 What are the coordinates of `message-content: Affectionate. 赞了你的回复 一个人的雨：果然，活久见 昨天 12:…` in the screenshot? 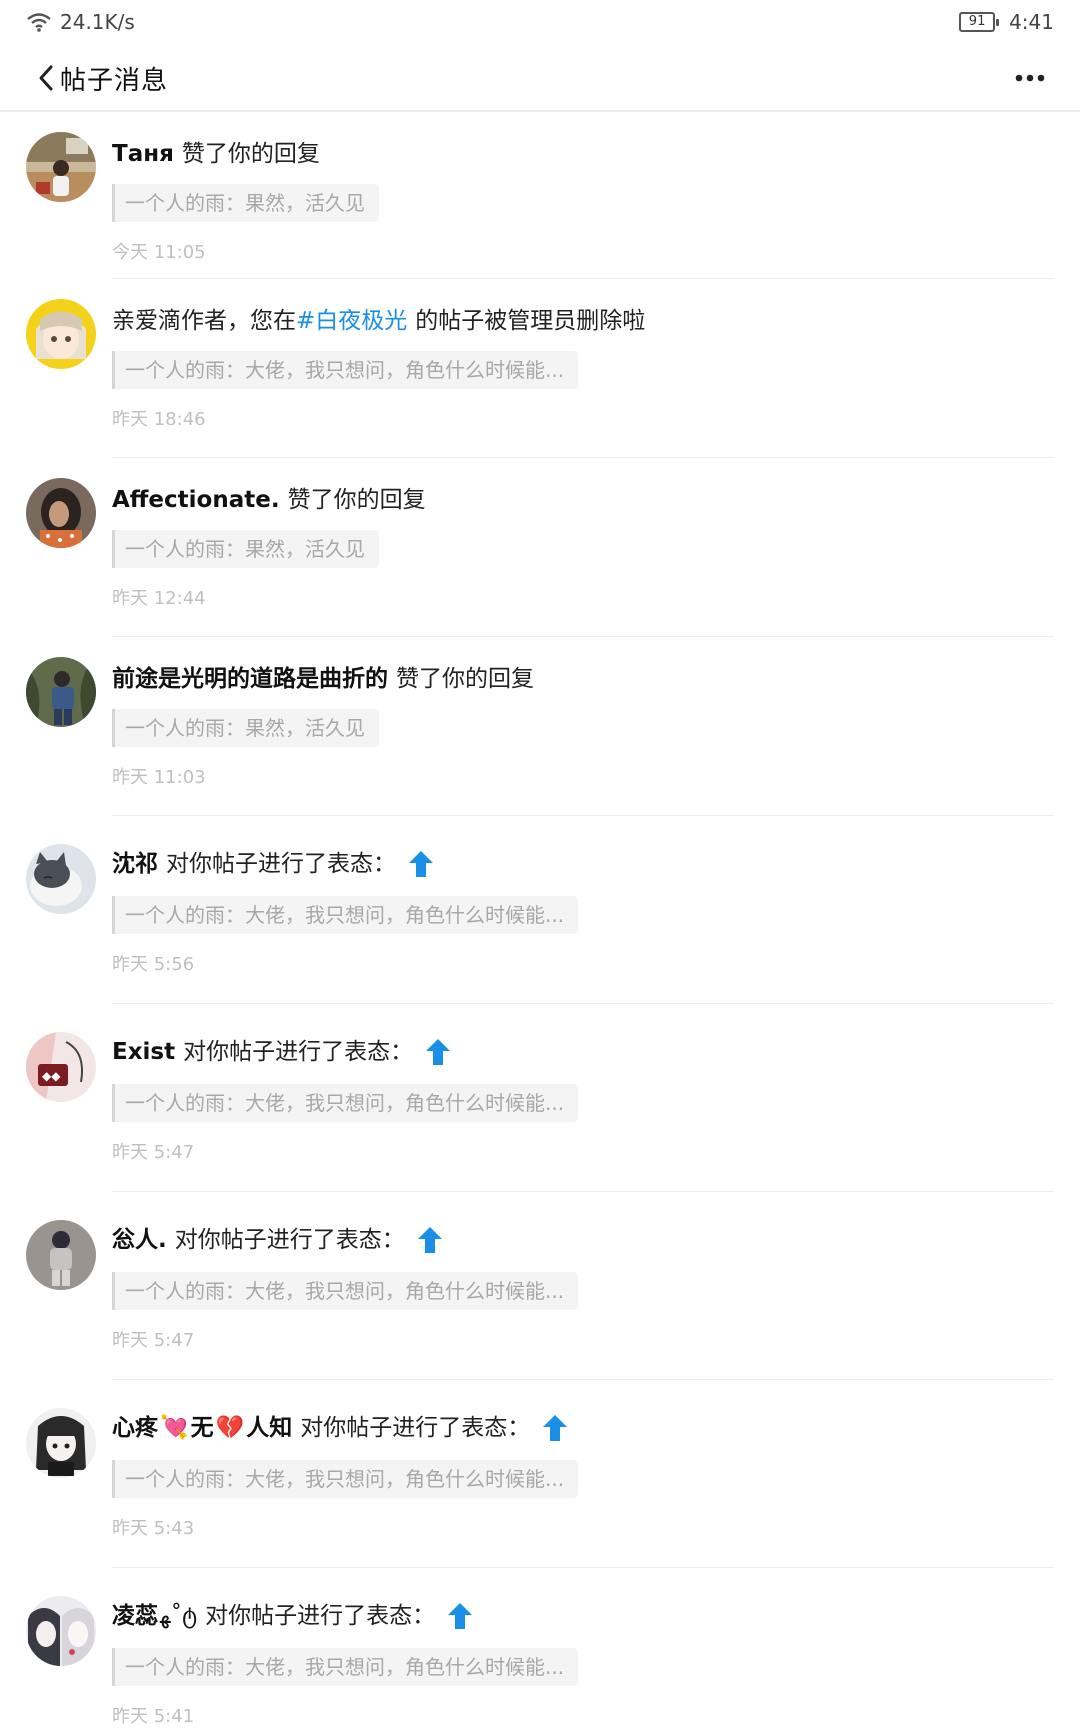 It's located at (583, 547).